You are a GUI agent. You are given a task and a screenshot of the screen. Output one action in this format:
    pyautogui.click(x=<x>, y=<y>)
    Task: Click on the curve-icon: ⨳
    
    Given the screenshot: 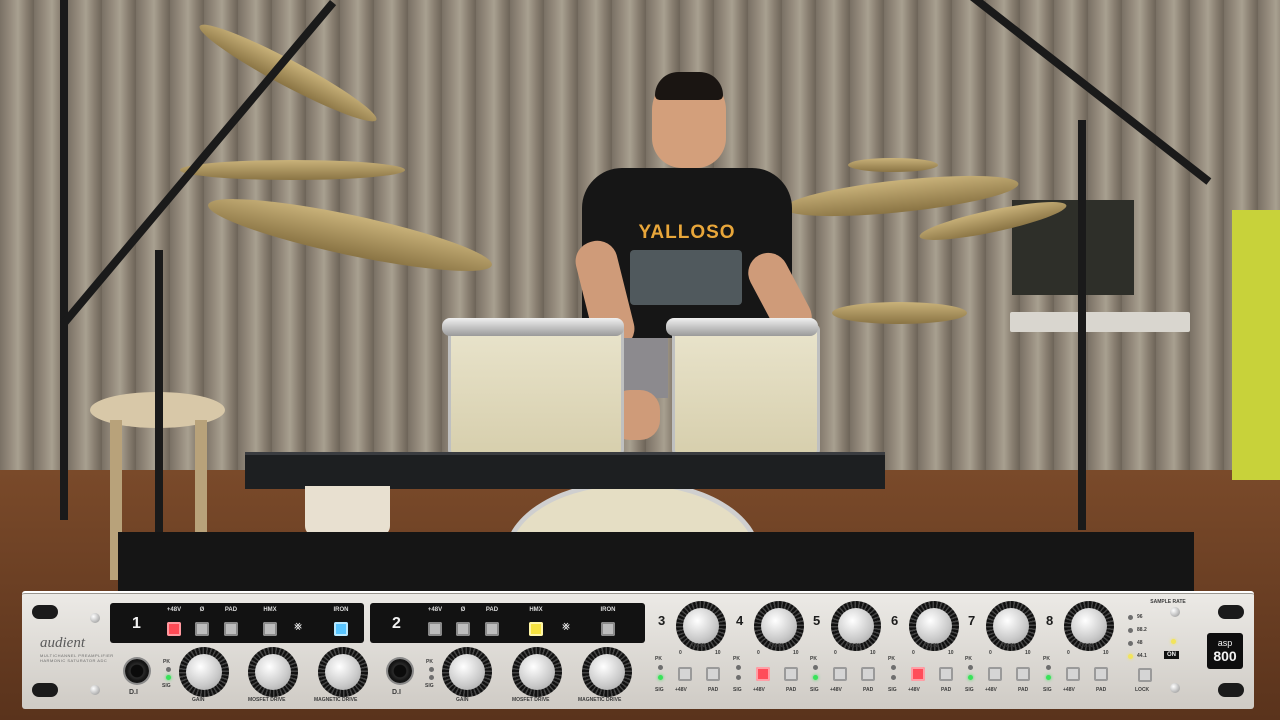 What is the action you would take?
    pyautogui.click(x=566, y=625)
    